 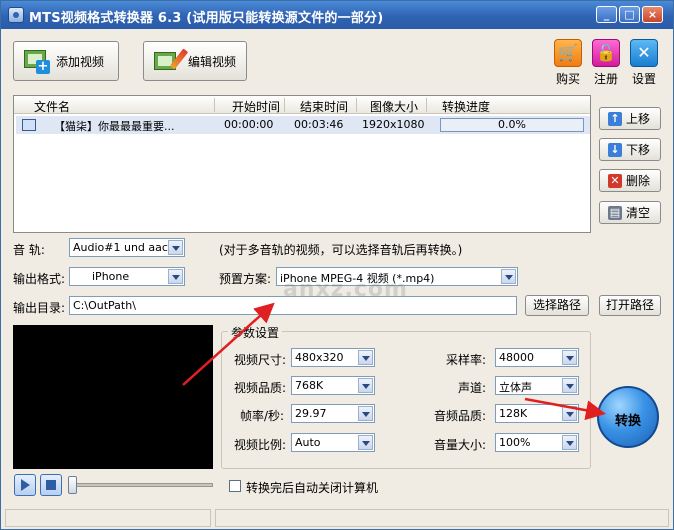 I want to click on framerate-value: 29.97, so click(x=311, y=413).